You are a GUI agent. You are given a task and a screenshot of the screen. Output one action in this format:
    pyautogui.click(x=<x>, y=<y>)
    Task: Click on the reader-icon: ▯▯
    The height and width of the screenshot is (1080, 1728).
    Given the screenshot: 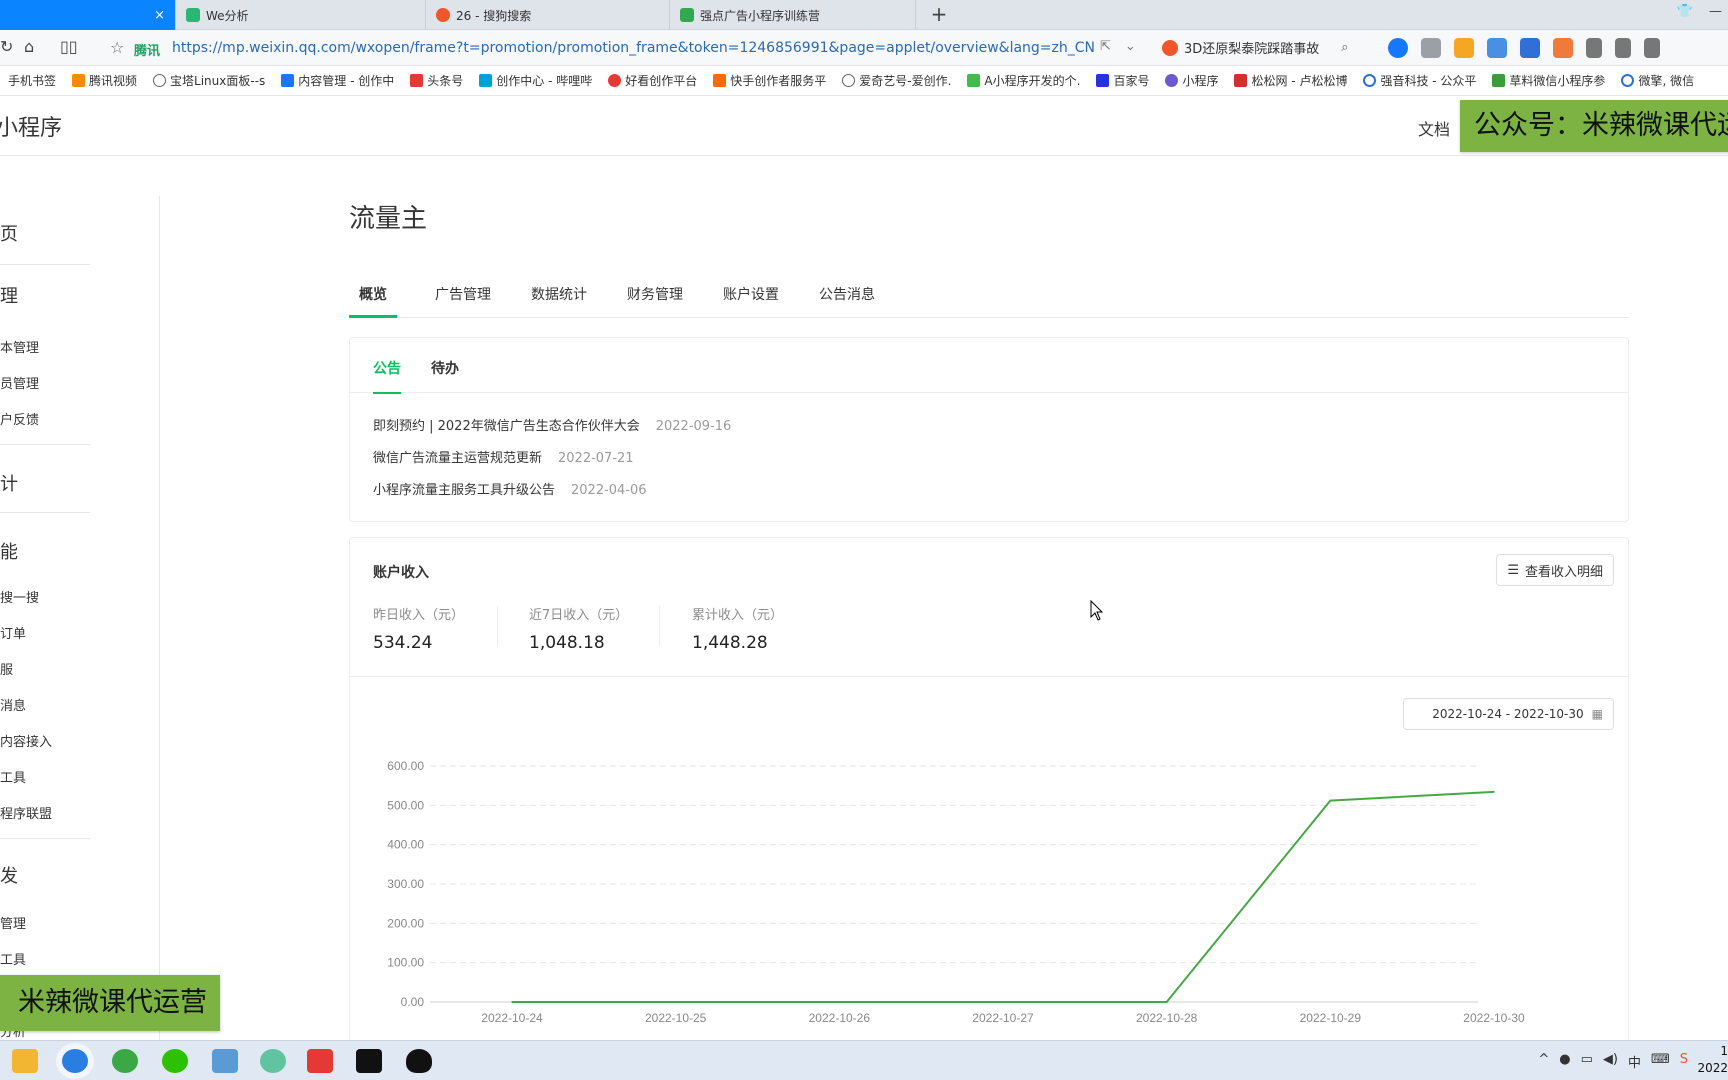 What is the action you would take?
    pyautogui.click(x=69, y=46)
    